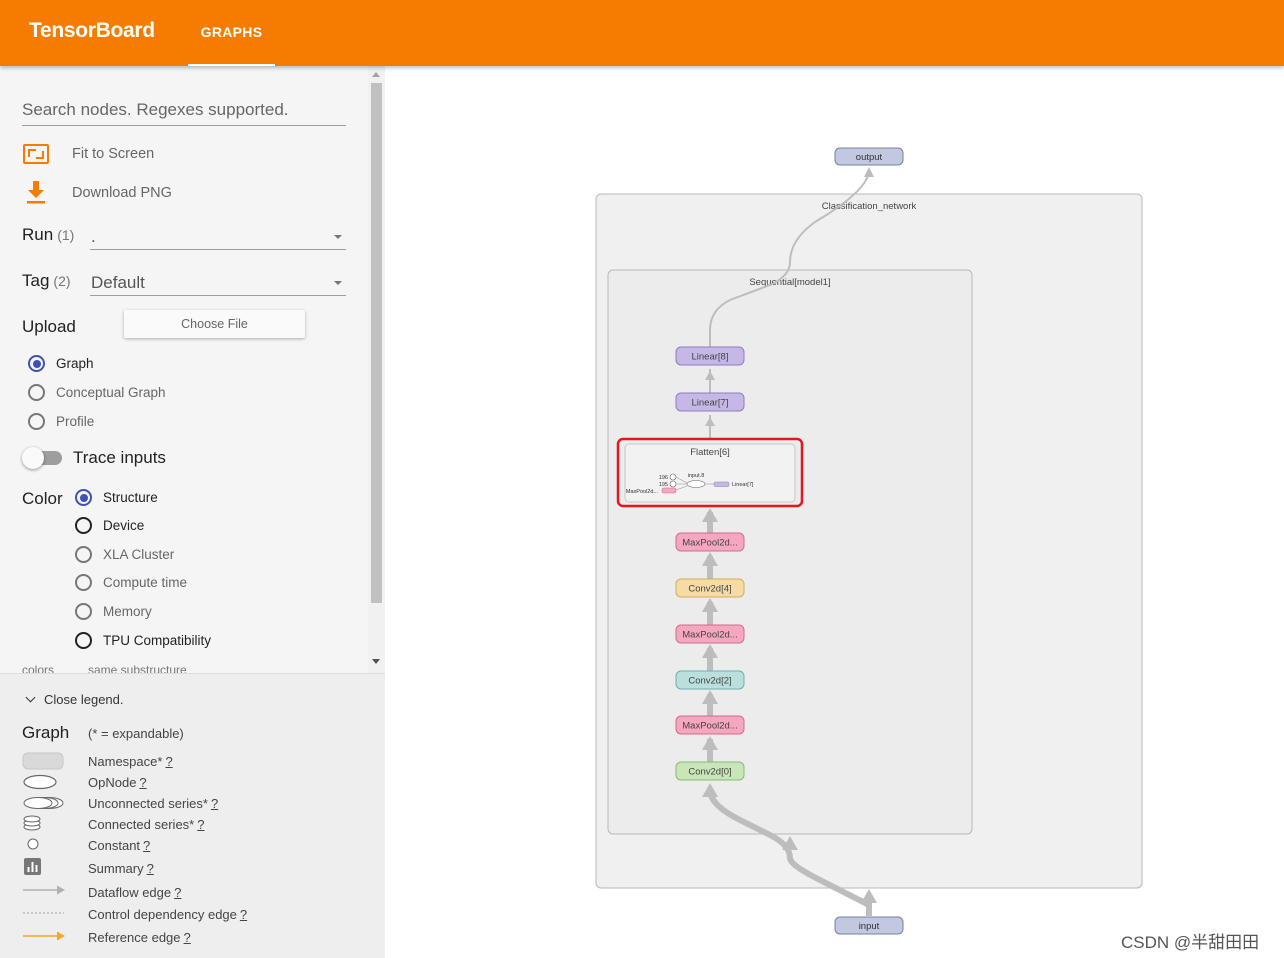 Image resolution: width=1284 pixels, height=958 pixels. I want to click on constant-legend-icon, so click(33, 844).